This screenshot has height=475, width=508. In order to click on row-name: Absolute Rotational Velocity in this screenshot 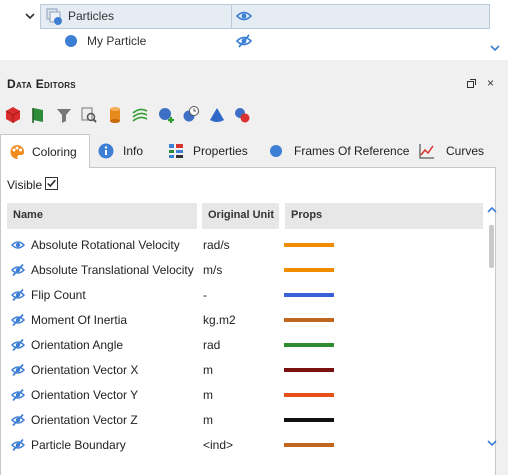, I will do `click(105, 245)`.